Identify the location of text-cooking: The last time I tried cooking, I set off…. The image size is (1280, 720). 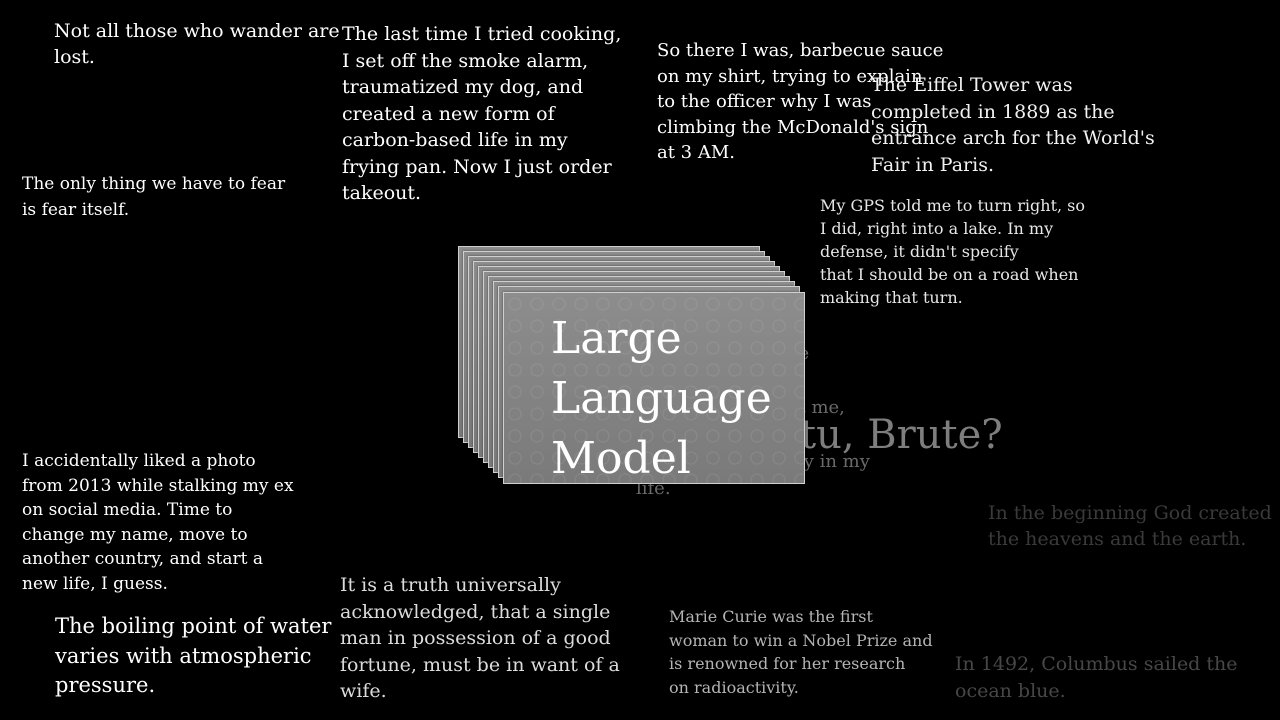
(482, 113).